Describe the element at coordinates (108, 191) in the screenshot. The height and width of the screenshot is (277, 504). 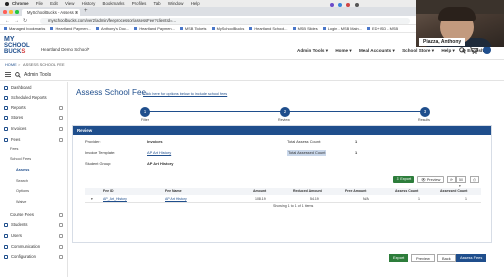
I see `col-fee-id: Fee ID` at that location.